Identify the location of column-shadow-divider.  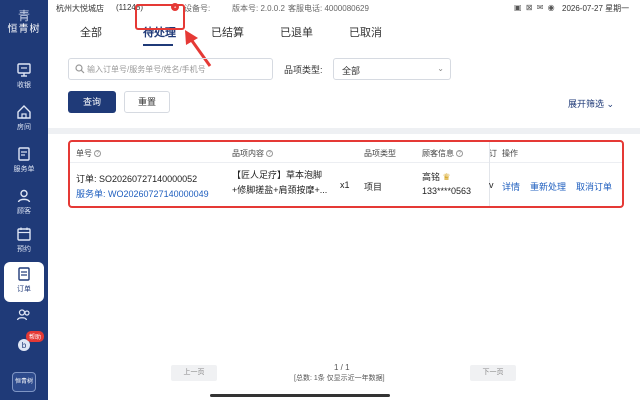
(489, 174).